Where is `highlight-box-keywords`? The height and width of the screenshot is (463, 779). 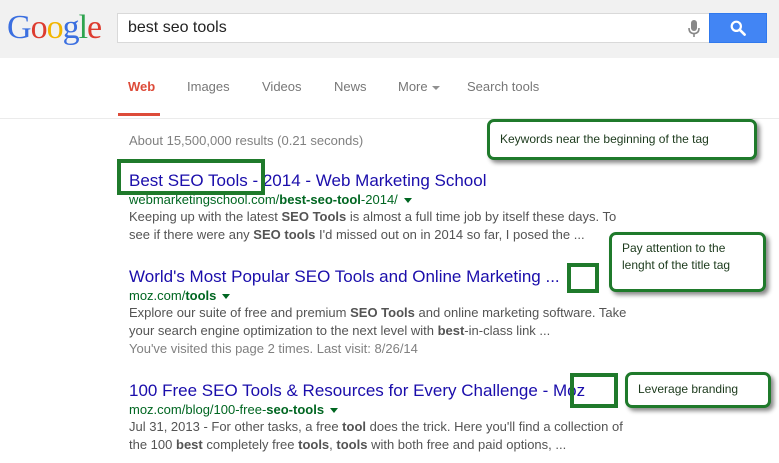
highlight-box-keywords is located at coordinates (191, 177).